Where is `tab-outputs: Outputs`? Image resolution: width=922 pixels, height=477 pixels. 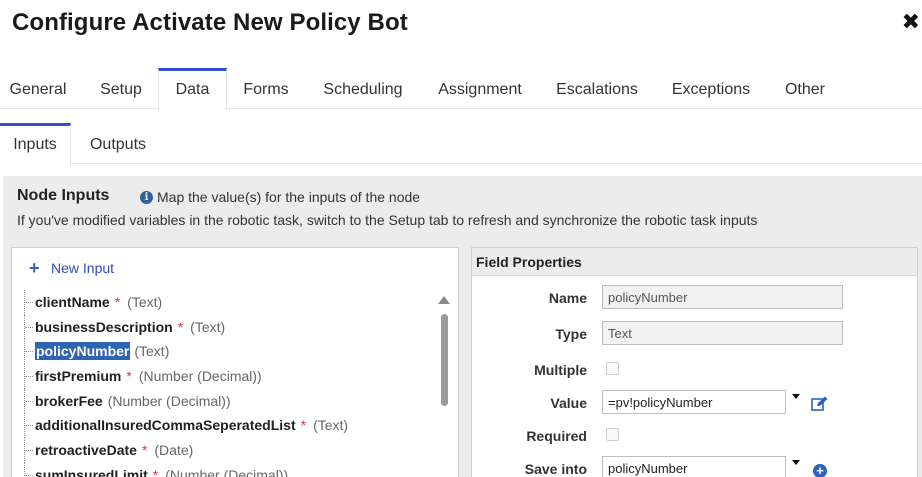
tab-outputs: Outputs is located at coordinates (118, 143).